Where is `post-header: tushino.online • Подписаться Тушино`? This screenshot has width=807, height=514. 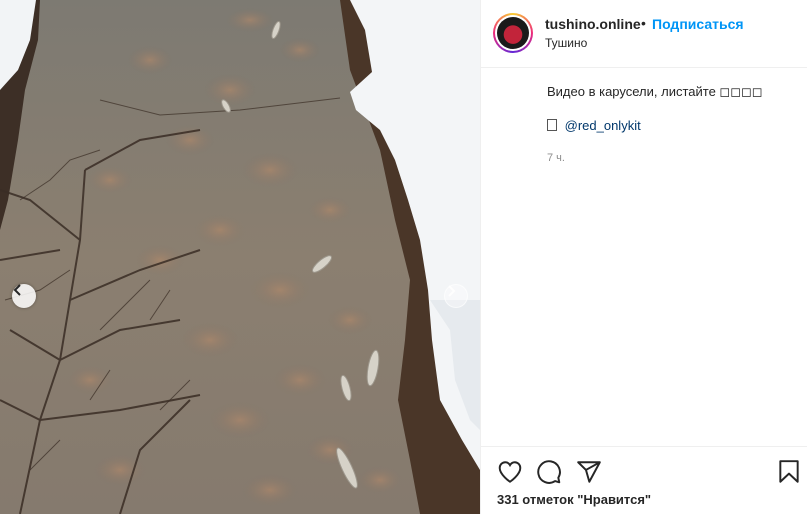 post-header: tushino.online • Подписаться Тушино is located at coordinates (644, 34).